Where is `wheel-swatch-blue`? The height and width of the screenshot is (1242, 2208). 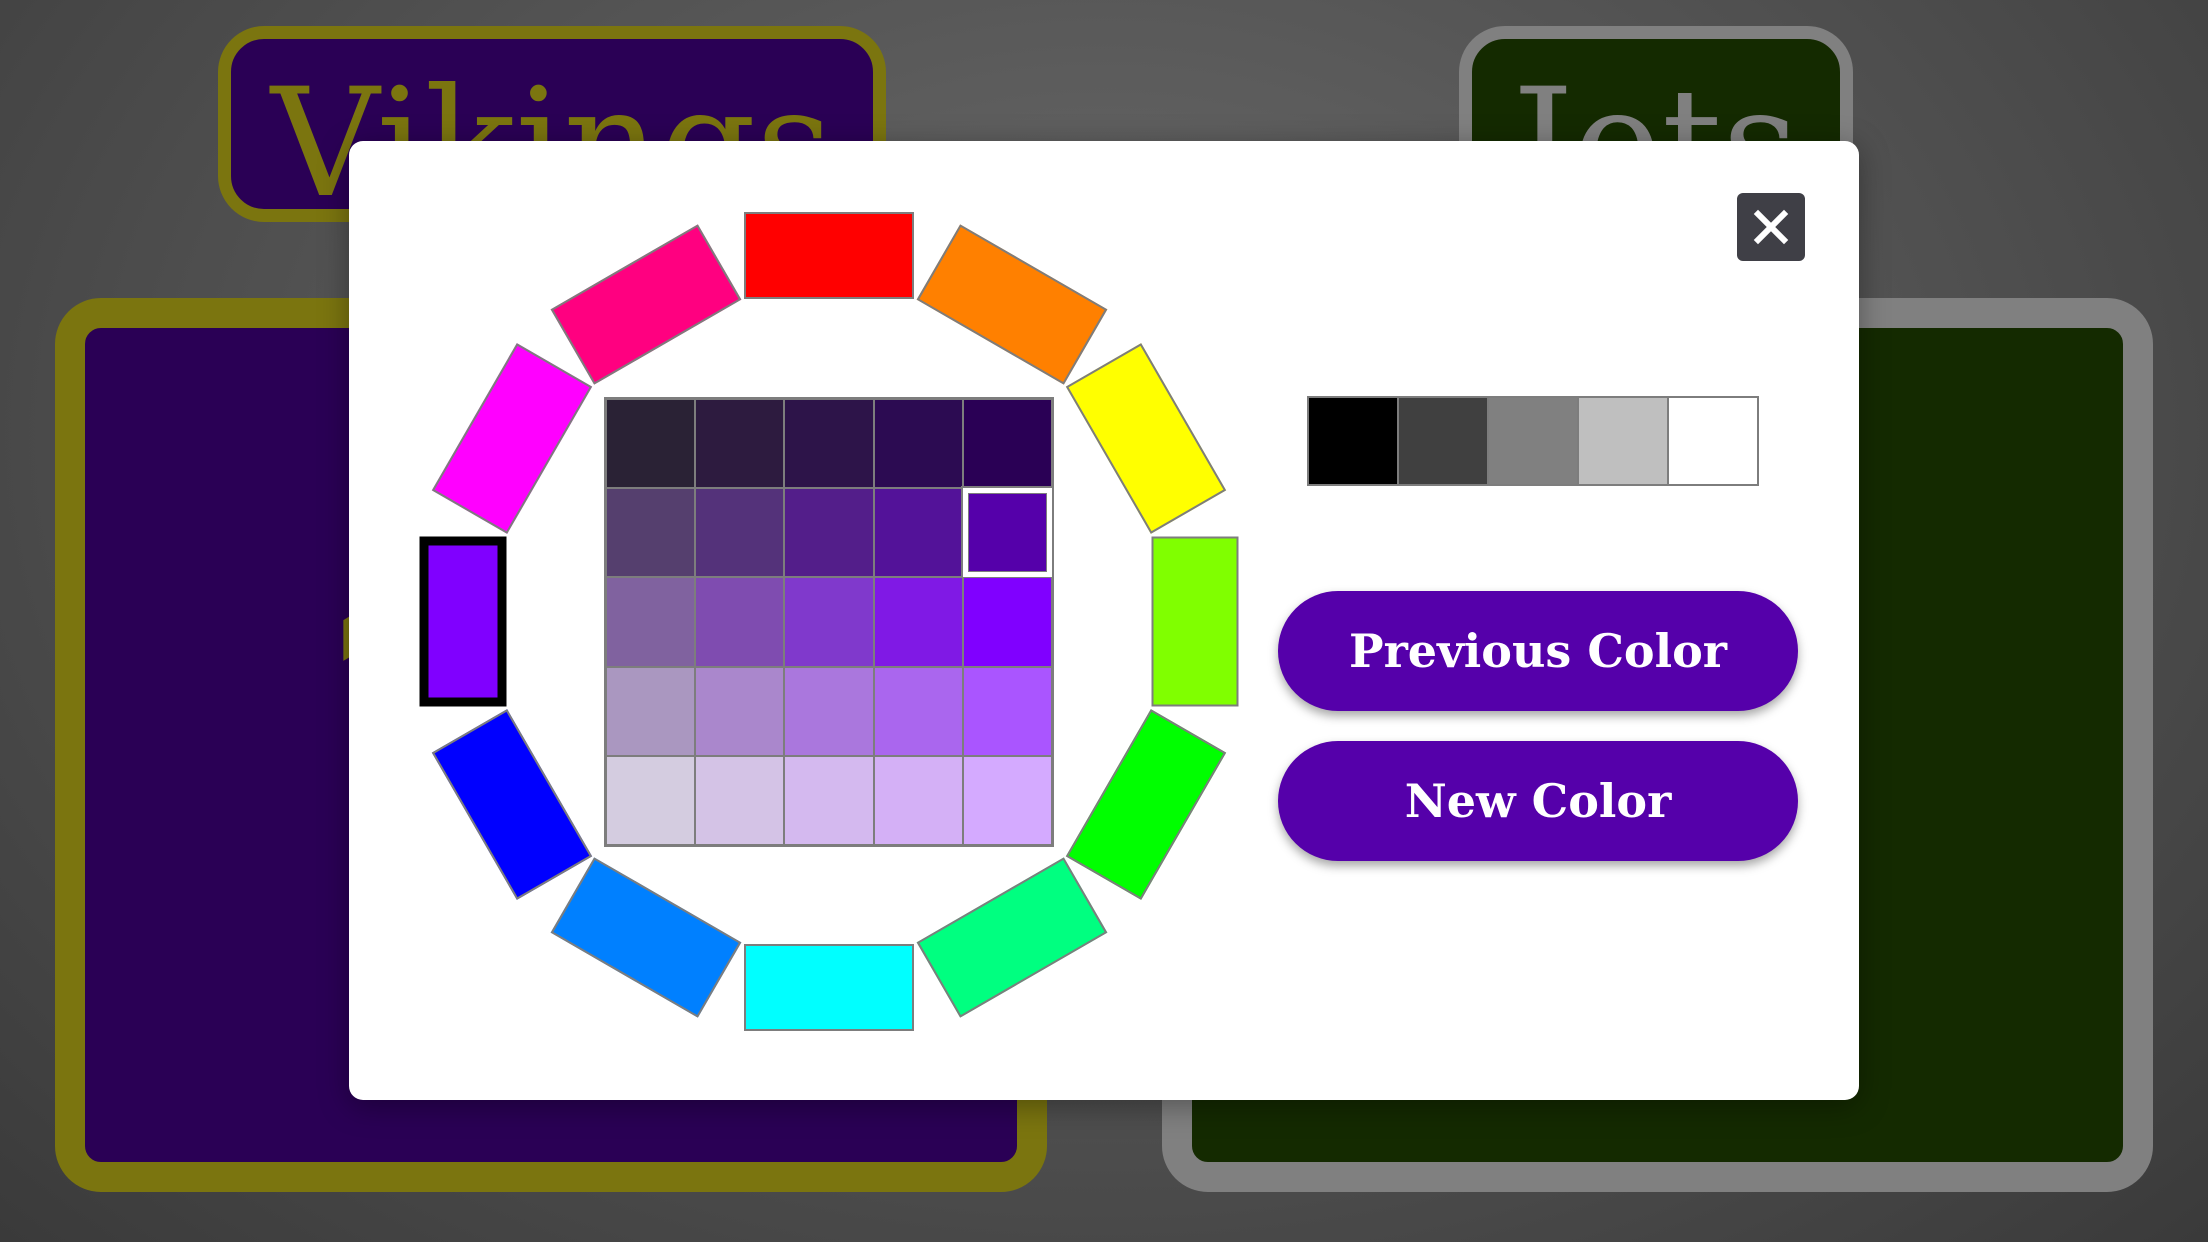
wheel-swatch-blue is located at coordinates (512, 804).